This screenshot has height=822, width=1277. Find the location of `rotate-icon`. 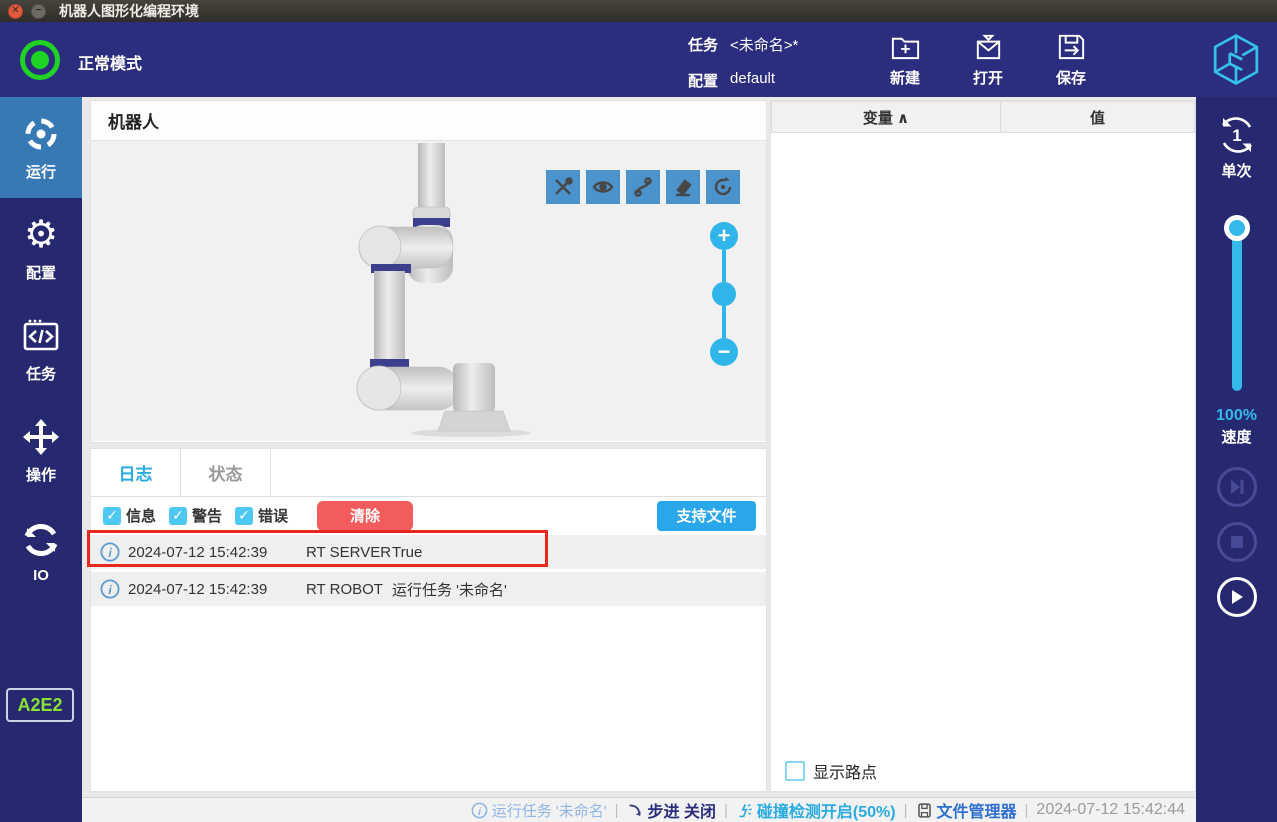

rotate-icon is located at coordinates (723, 186).